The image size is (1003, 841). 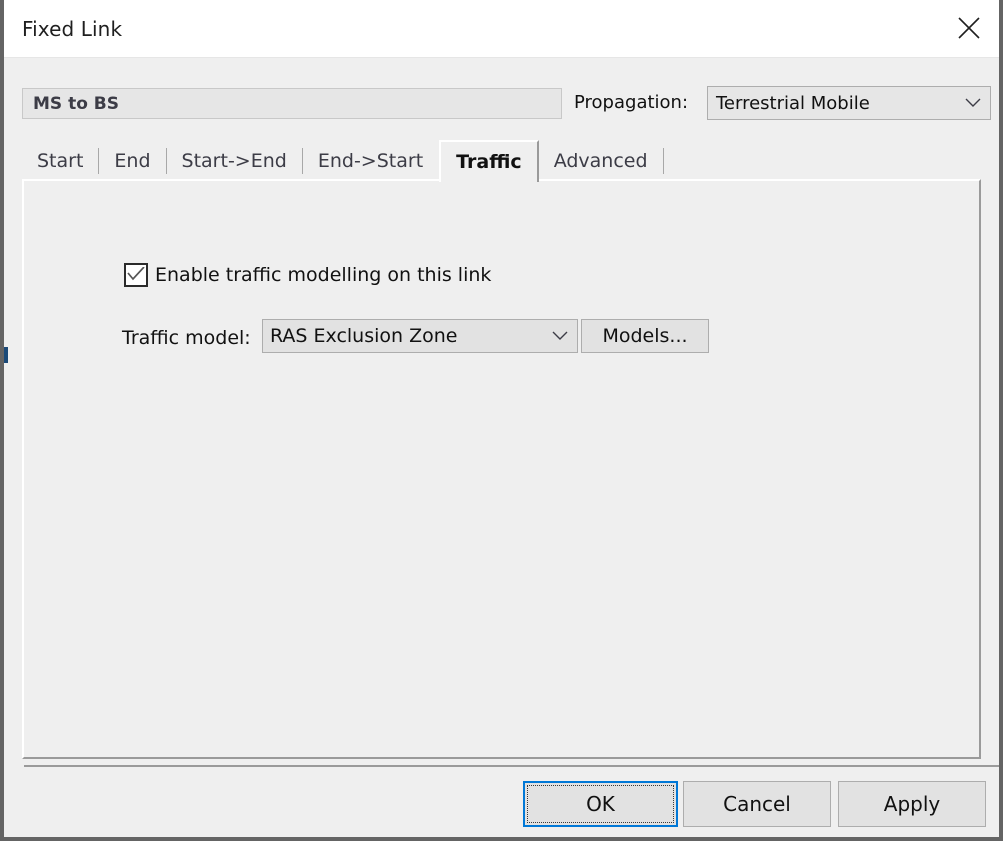 I want to click on tab-end-to-start: End->Start, so click(x=370, y=161).